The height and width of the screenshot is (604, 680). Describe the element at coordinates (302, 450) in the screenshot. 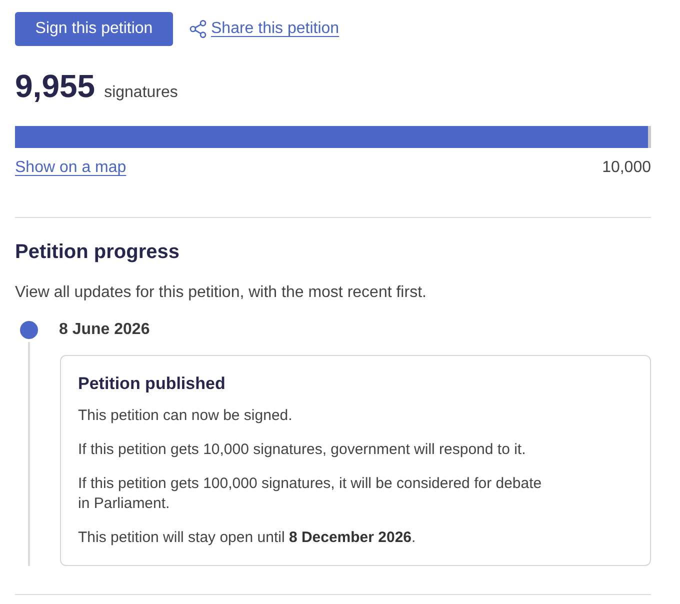

I see `update-paragraph: If this petition gets 10,000 signatures, government will respond to it.` at that location.